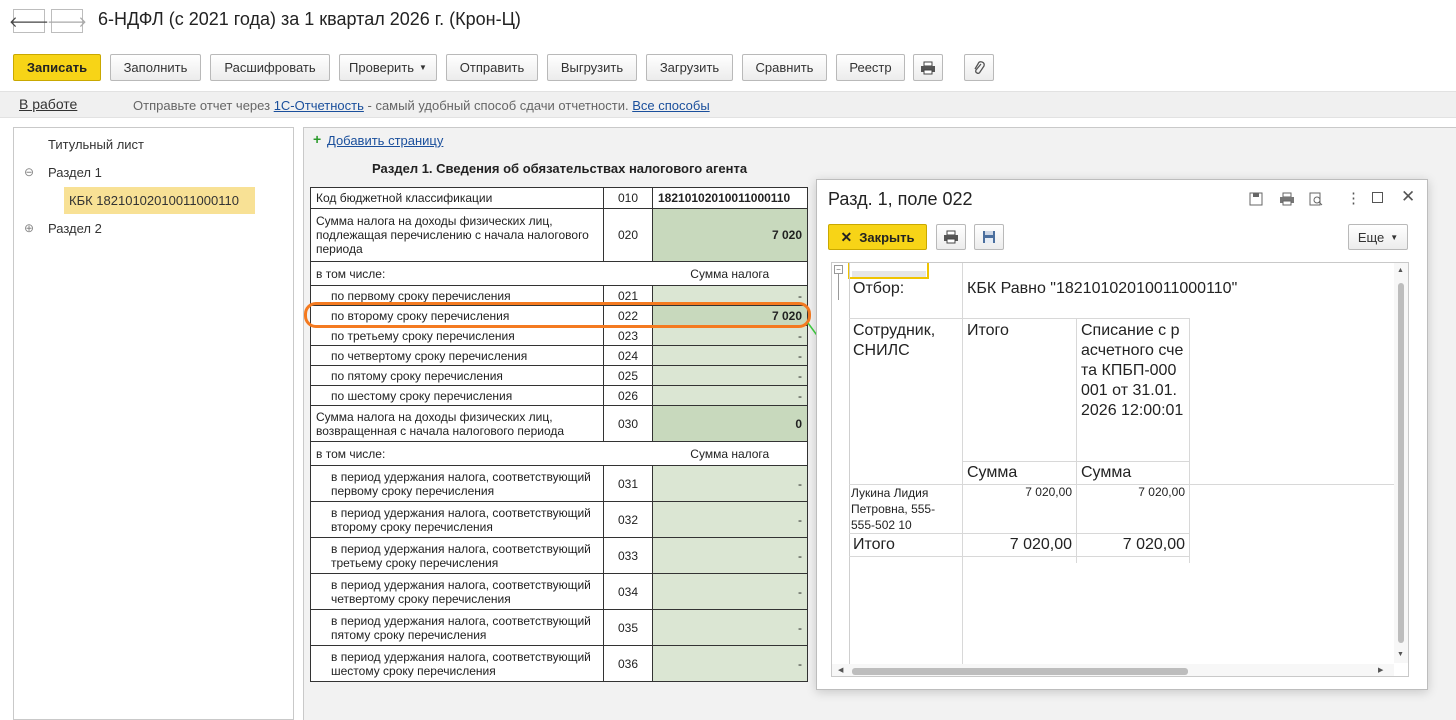 This screenshot has width=1456, height=720. I want to click on status-link-all: Все способы, so click(670, 105).